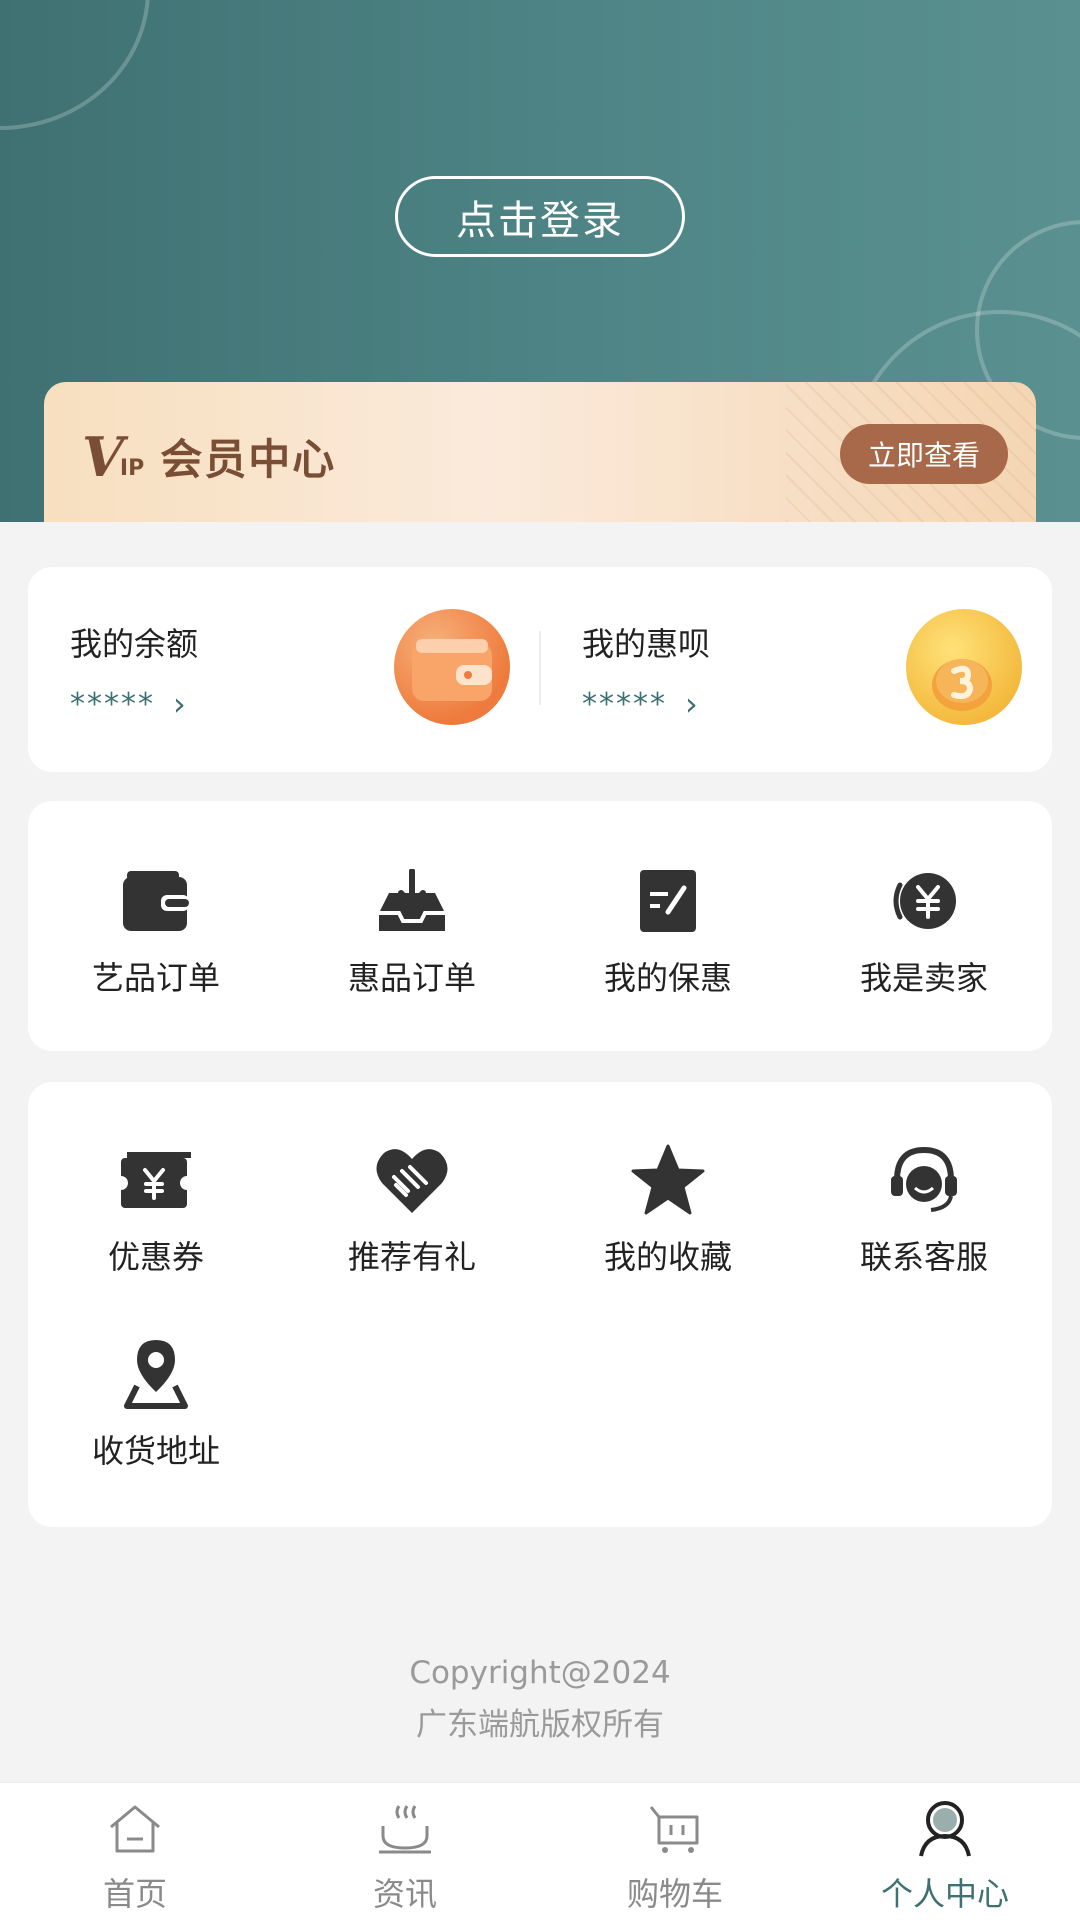 This screenshot has height=1920, width=1080. Describe the element at coordinates (540, 452) in the screenshot. I see `vip-banner: V IP 会员中心 立即查看` at that location.